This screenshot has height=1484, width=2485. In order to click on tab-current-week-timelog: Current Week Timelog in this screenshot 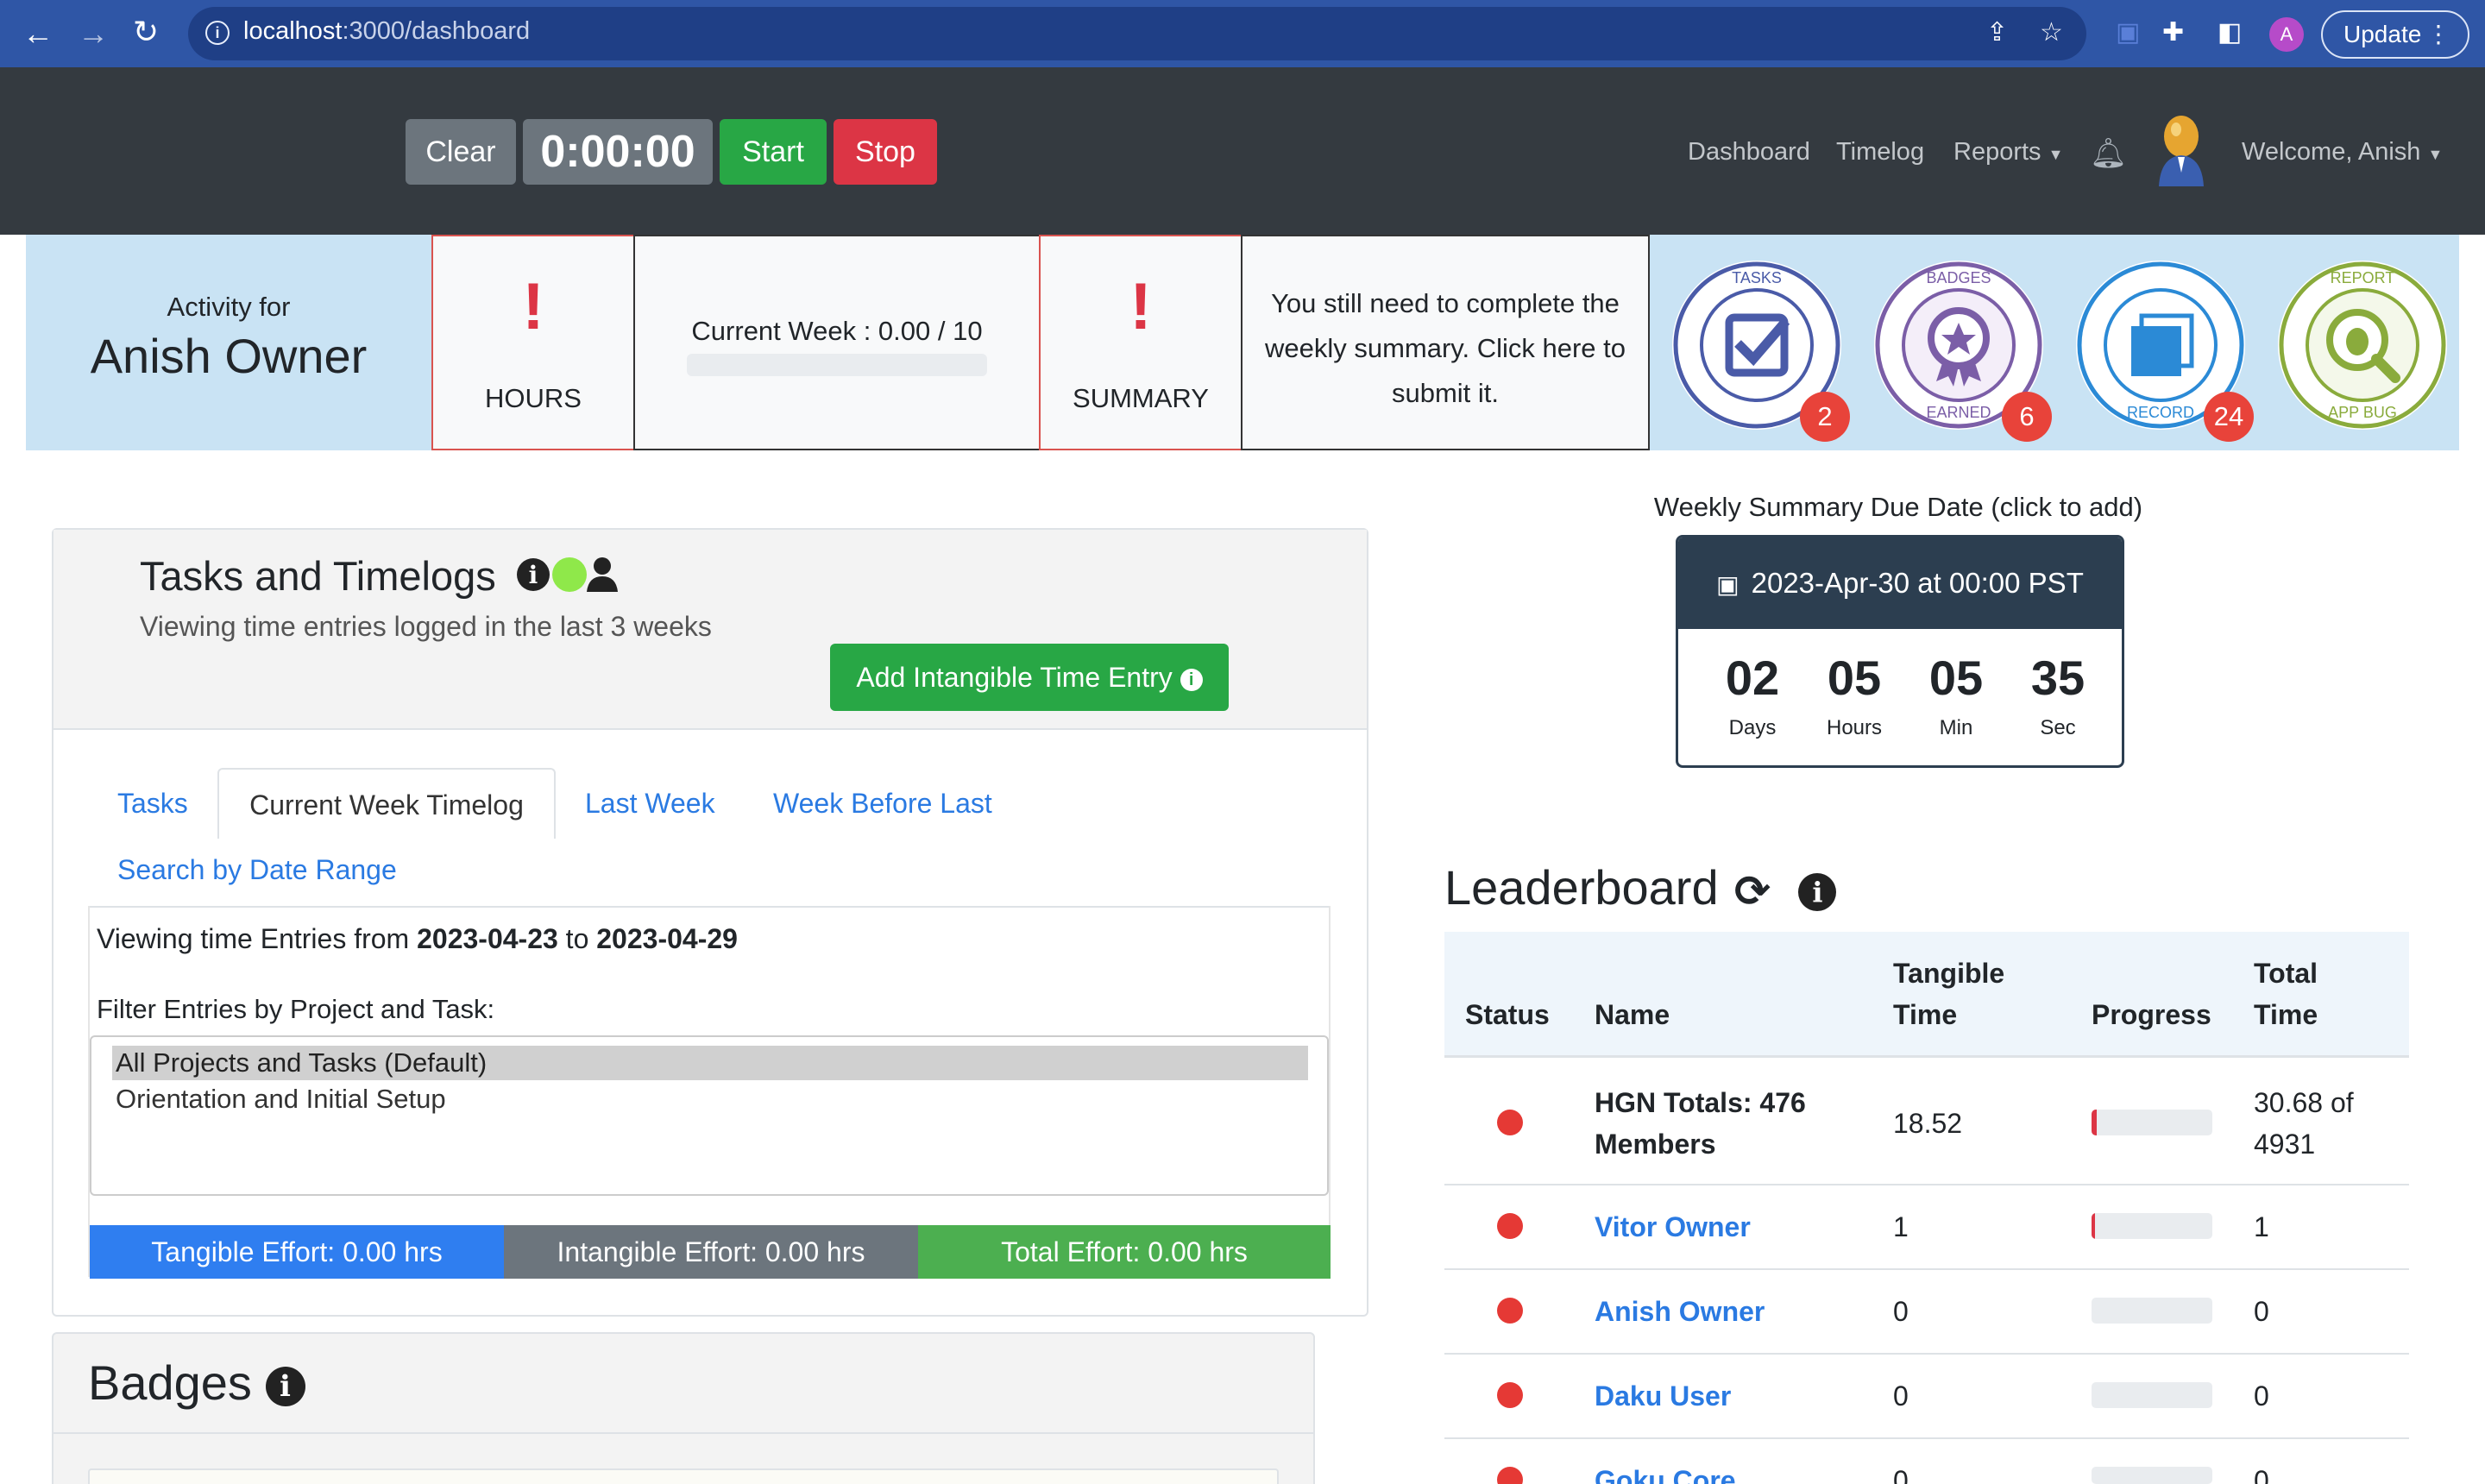, I will do `click(386, 803)`.